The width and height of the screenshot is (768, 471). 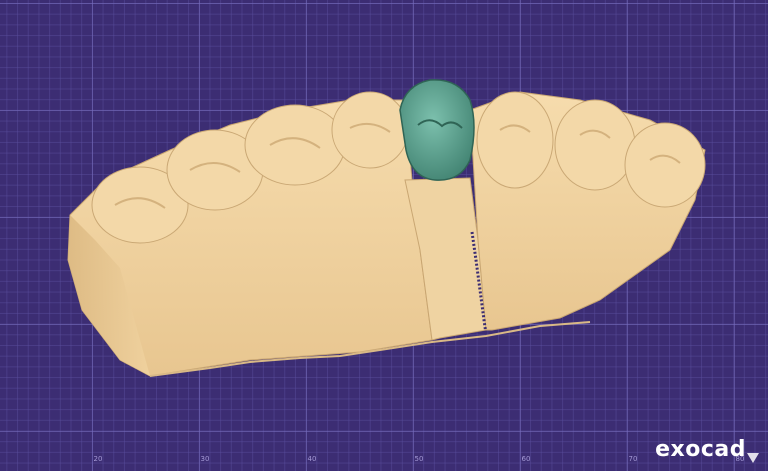 What do you see at coordinates (419, 459) in the screenshot?
I see `axis-tick-label: 50` at bounding box center [419, 459].